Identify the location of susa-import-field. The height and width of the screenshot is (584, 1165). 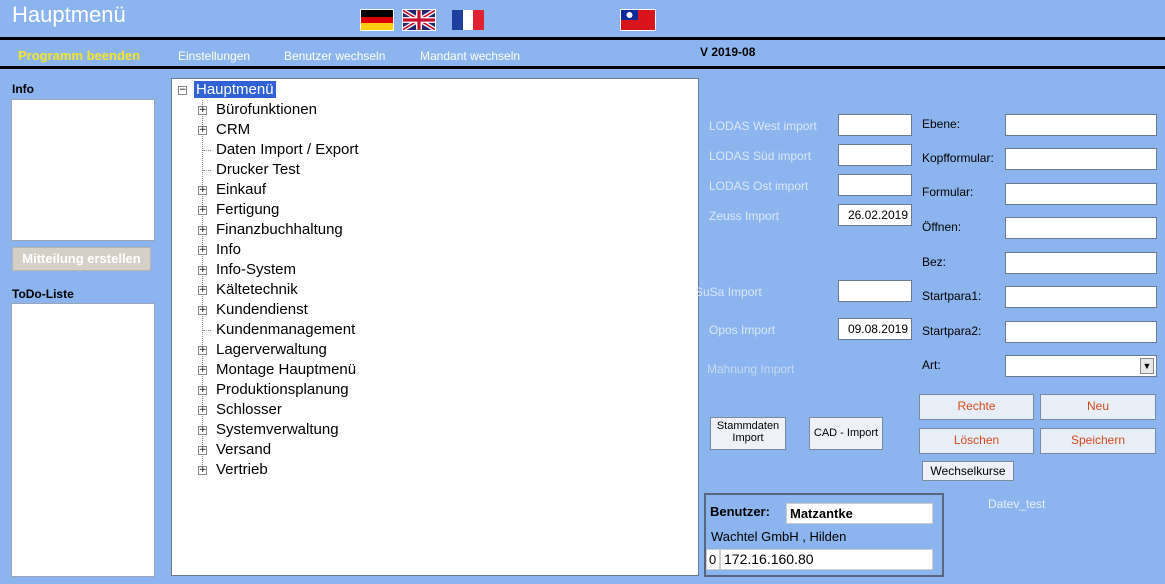
(875, 291).